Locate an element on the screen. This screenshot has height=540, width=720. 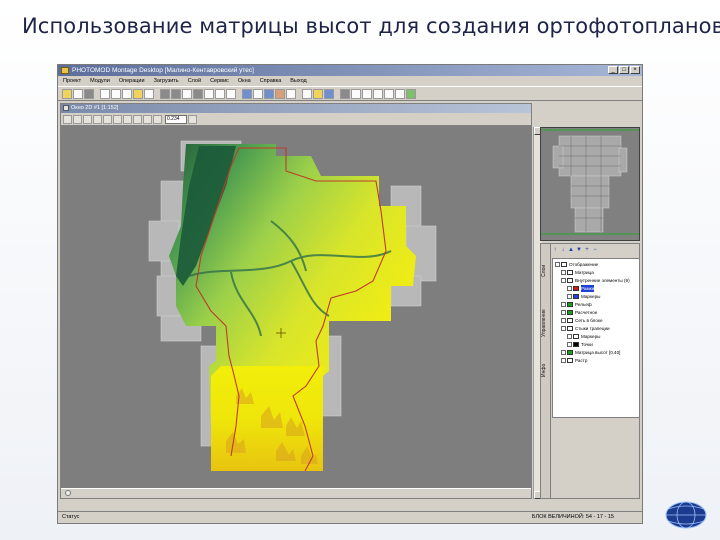
layer-add-icon: + is located at coordinates (587, 250).